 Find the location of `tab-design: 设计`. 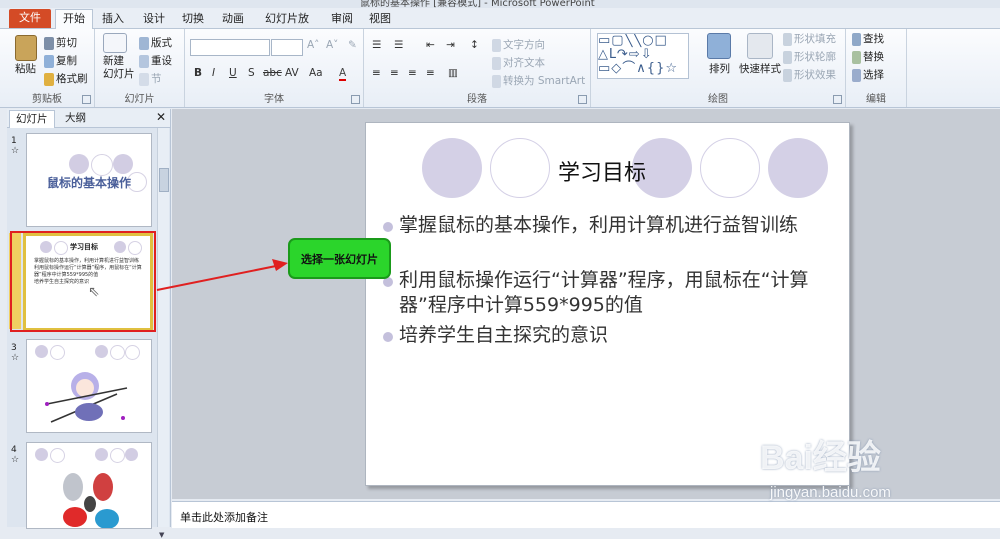

tab-design: 设计 is located at coordinates (154, 19).